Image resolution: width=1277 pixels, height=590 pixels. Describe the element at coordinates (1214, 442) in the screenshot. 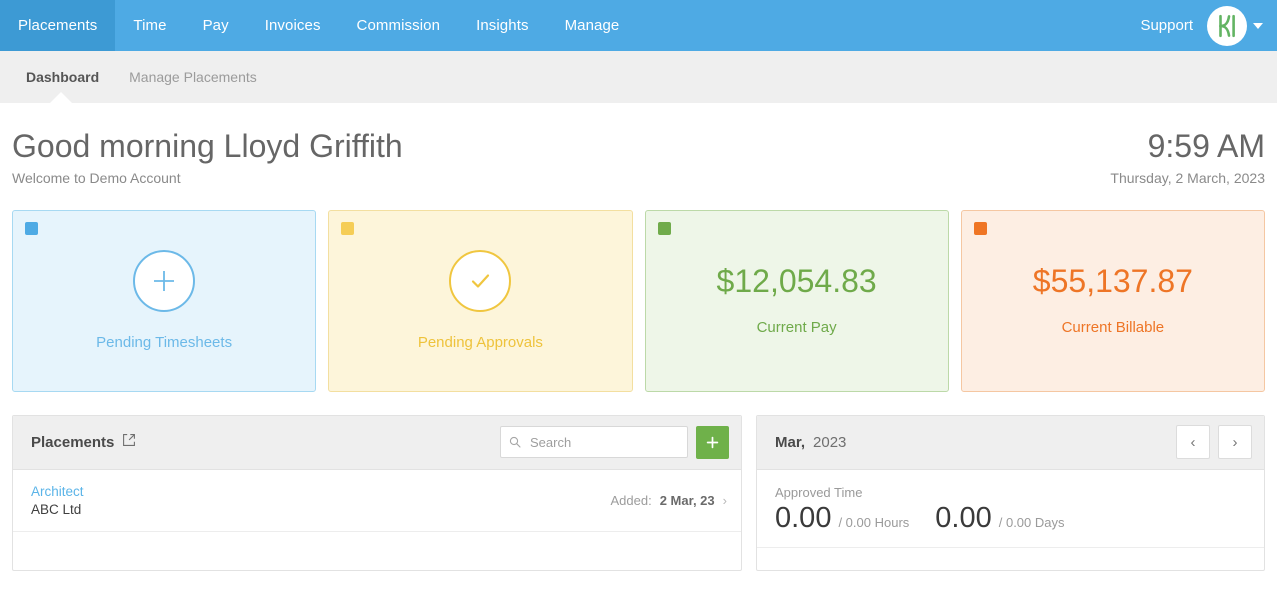

I see `month-navigation: ‹ ›` at that location.